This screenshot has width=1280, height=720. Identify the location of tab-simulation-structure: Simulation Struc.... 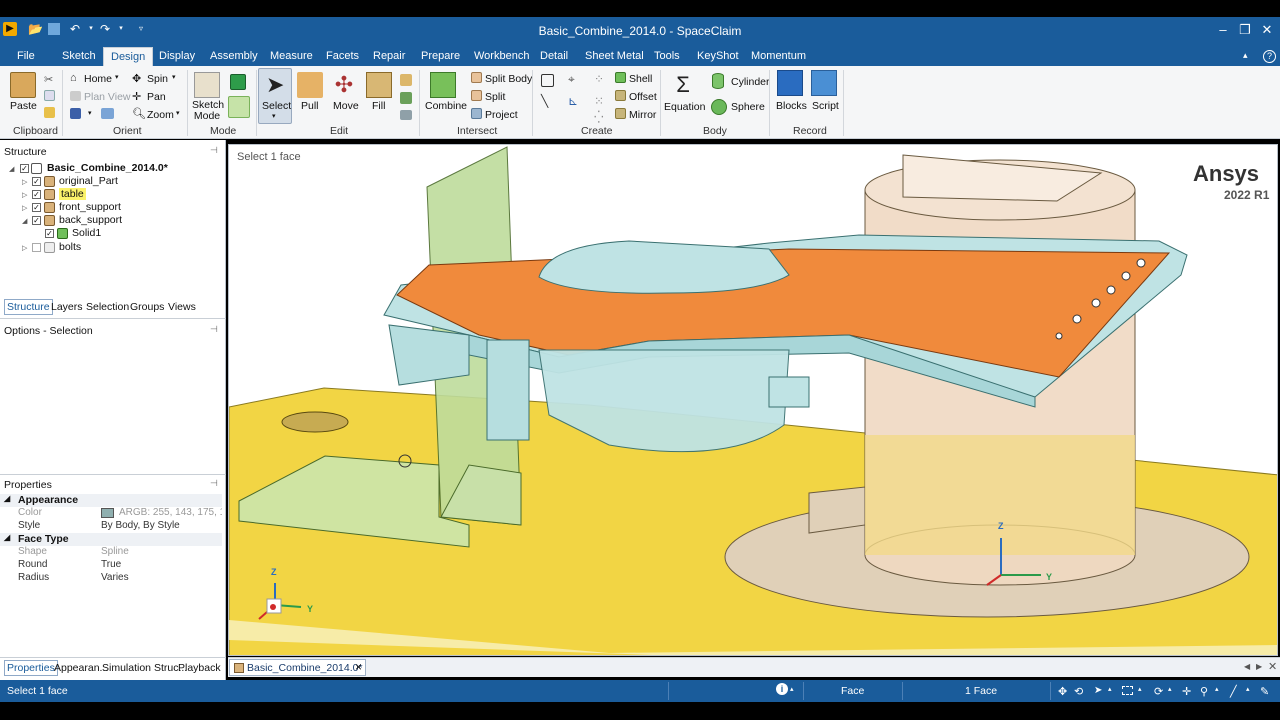
(144, 668).